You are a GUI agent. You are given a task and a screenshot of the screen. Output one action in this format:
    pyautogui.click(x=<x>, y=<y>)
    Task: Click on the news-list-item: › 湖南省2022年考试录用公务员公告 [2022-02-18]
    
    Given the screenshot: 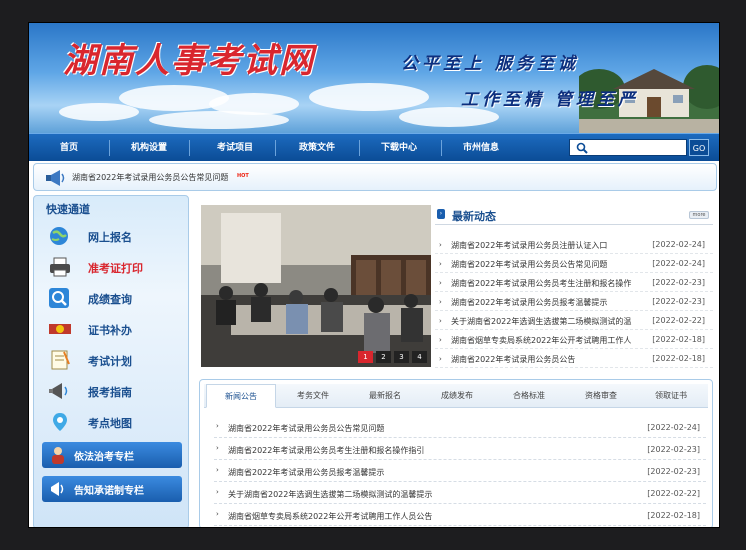 What is the action you would take?
    pyautogui.click(x=574, y=358)
    